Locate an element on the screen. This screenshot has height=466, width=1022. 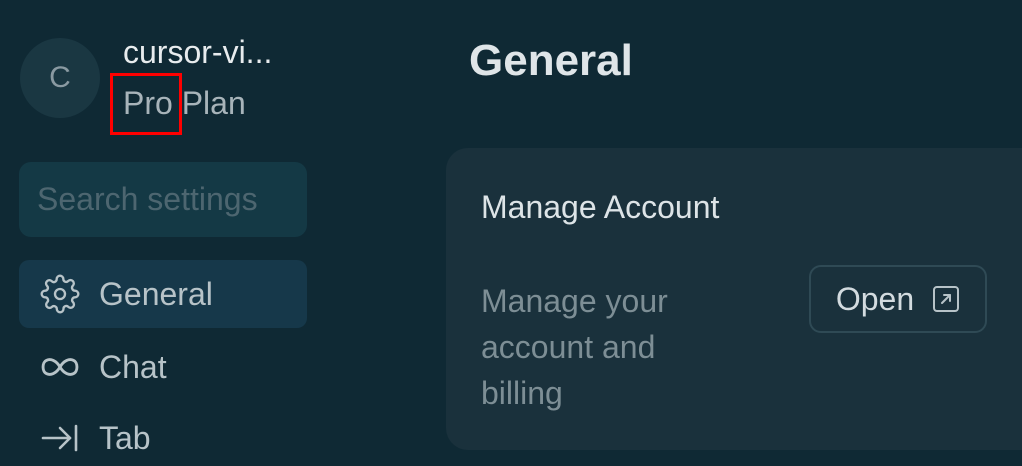
sidebar-item-label: Chat is located at coordinates (133, 366).